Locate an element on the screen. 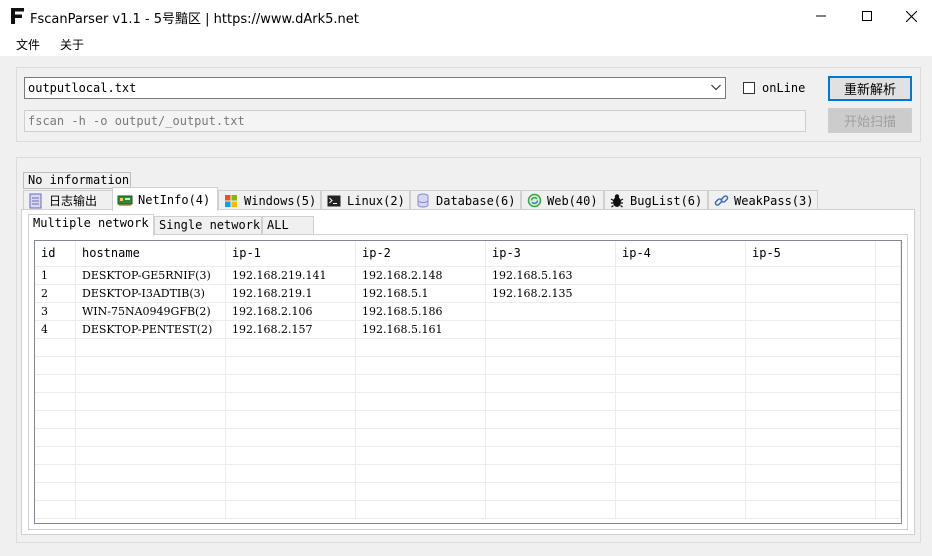  log-file-icon is located at coordinates (36, 201).